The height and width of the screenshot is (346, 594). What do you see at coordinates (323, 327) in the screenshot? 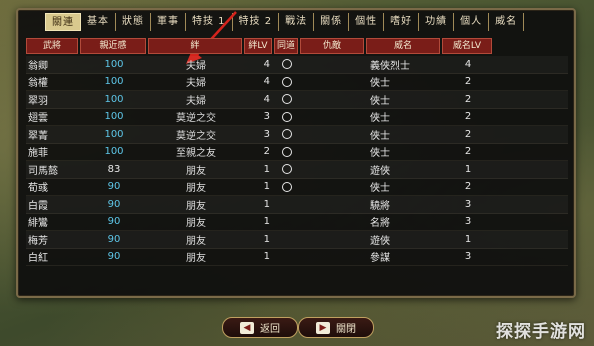
I see `door-close-icon: ▶` at bounding box center [323, 327].